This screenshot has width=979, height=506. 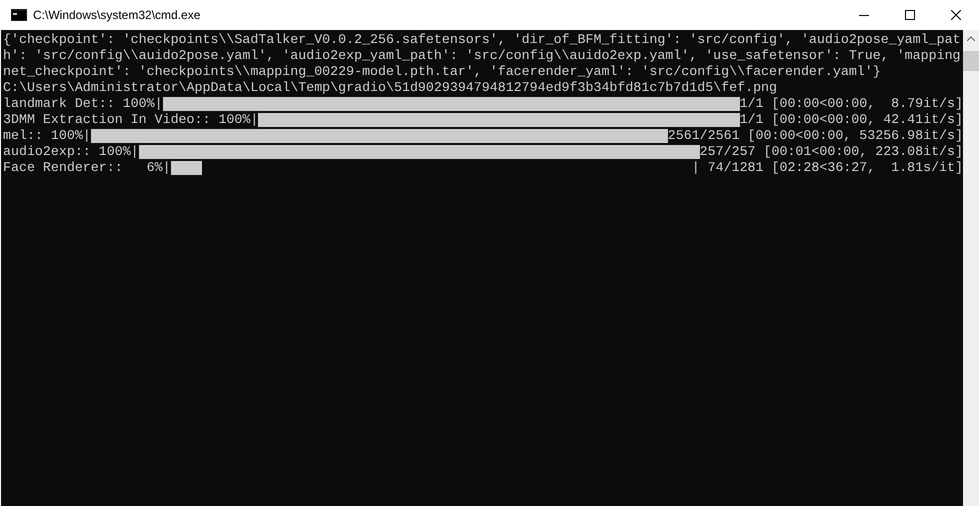 What do you see at coordinates (851, 120) in the screenshot?
I see `progress-stats: 1/1 [00:00<00:00, 42.41it/s]` at bounding box center [851, 120].